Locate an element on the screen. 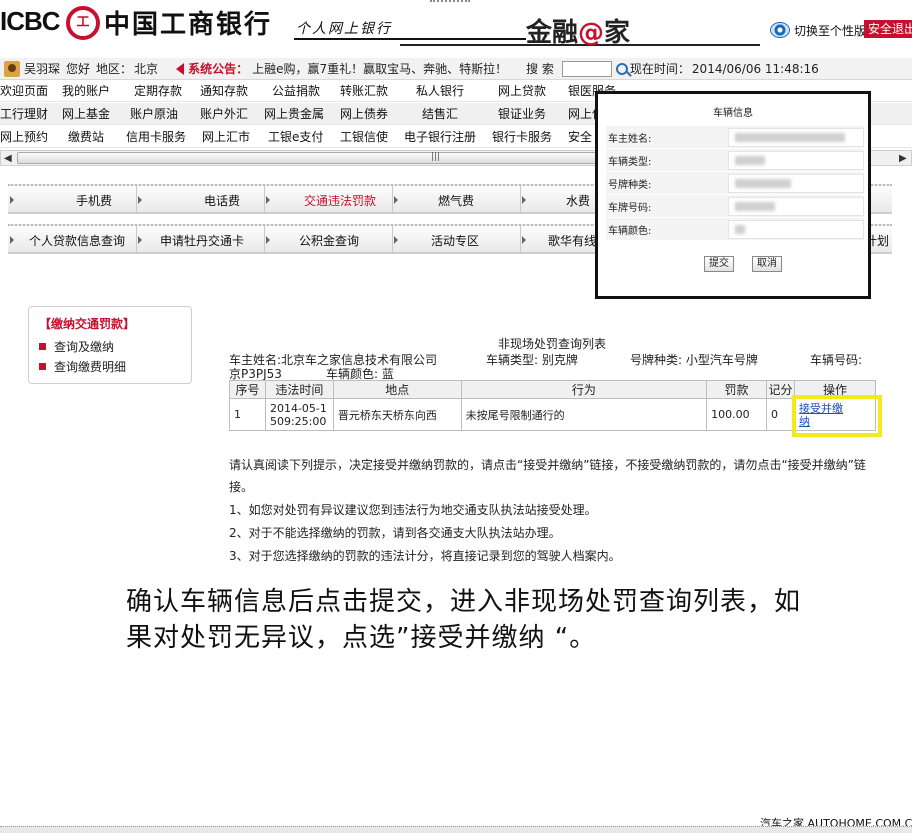 This screenshot has height=833, width=912. field-label: 车主姓名: is located at coordinates (630, 139).